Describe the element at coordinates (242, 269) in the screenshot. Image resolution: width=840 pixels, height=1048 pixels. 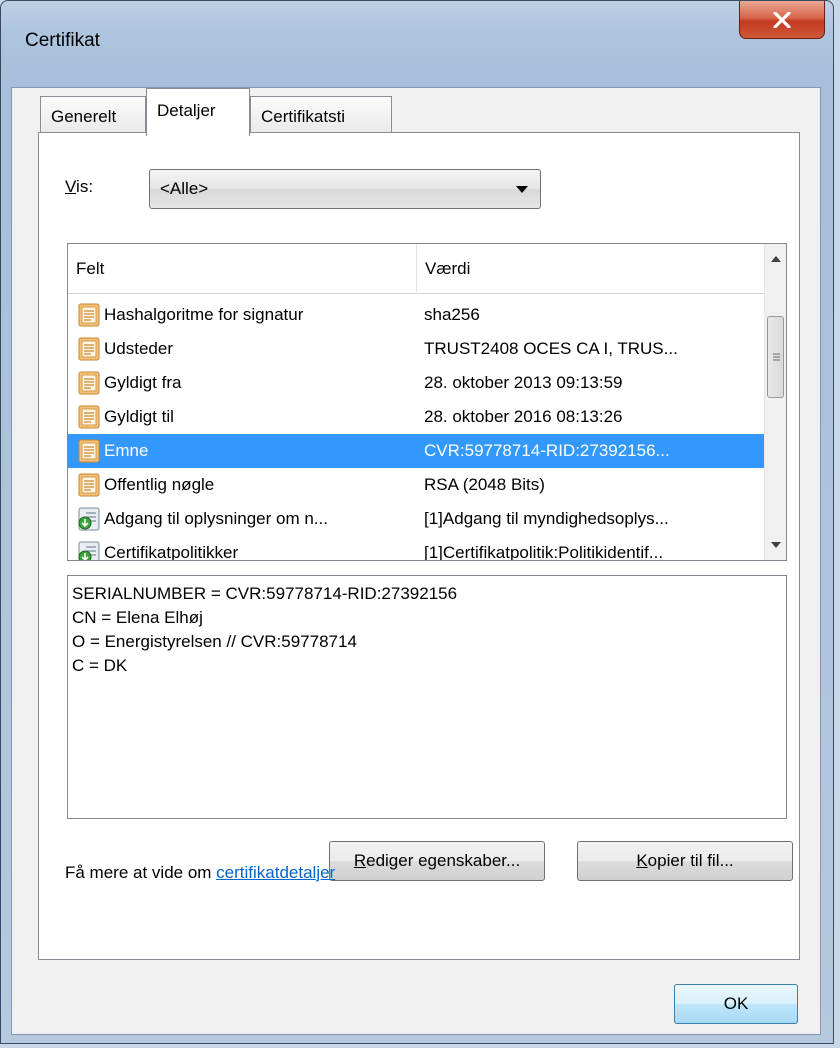
I see `column-header-field: Felt` at that location.